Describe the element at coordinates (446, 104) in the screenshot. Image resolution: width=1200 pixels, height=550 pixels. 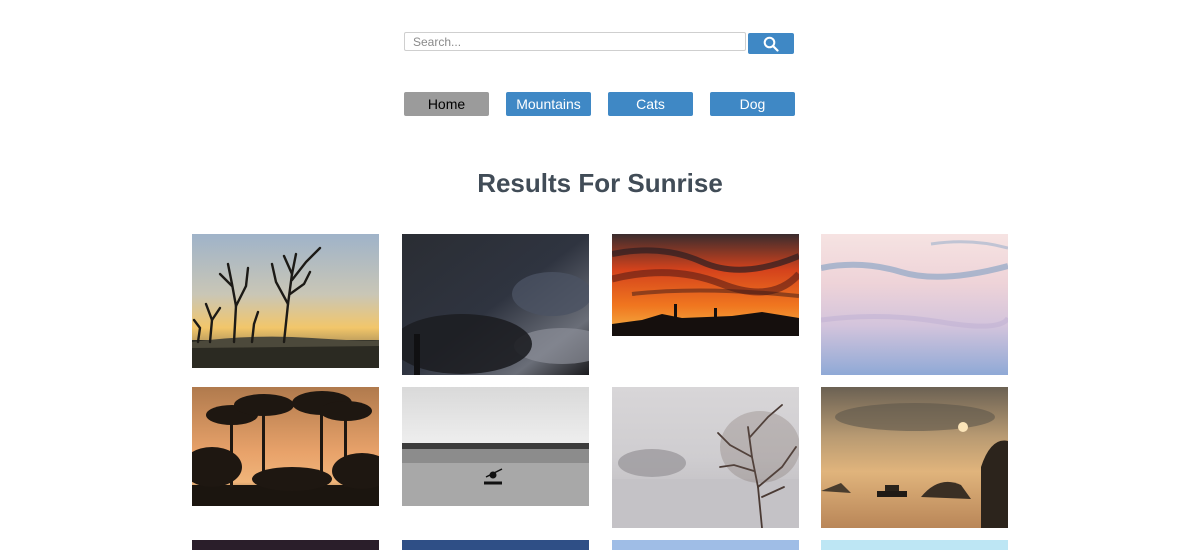
I see `nav-home-button: Home` at that location.